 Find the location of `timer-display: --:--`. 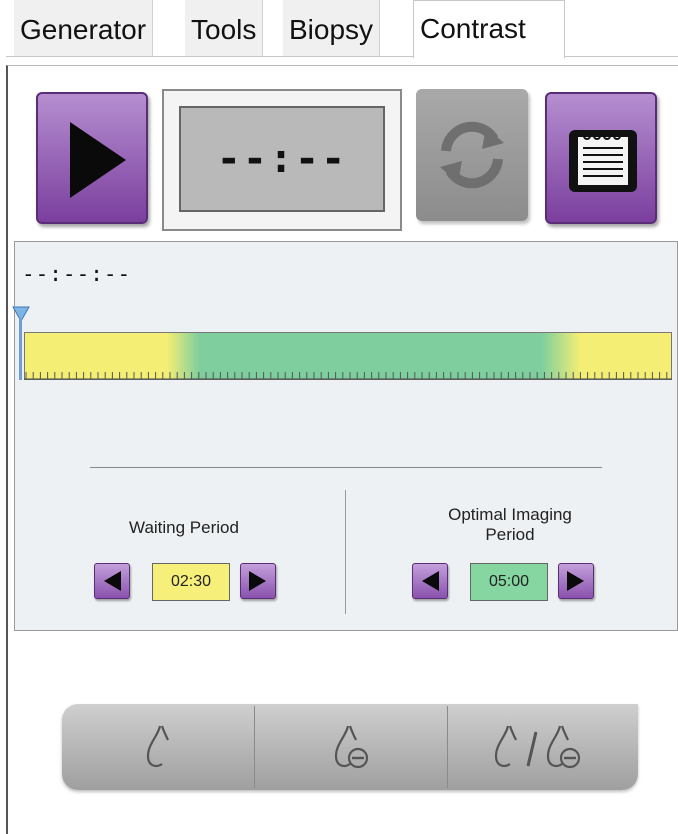

timer-display: --:-- is located at coordinates (282, 159).